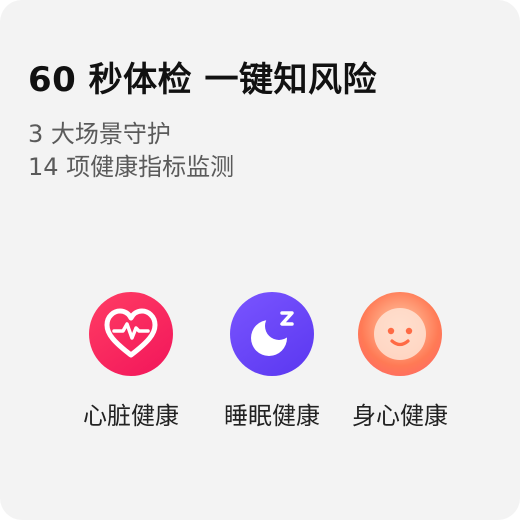 The height and width of the screenshot is (520, 520). Describe the element at coordinates (99, 134) in the screenshot. I see `subtitle-scenarios: 3 大场景守护` at that location.